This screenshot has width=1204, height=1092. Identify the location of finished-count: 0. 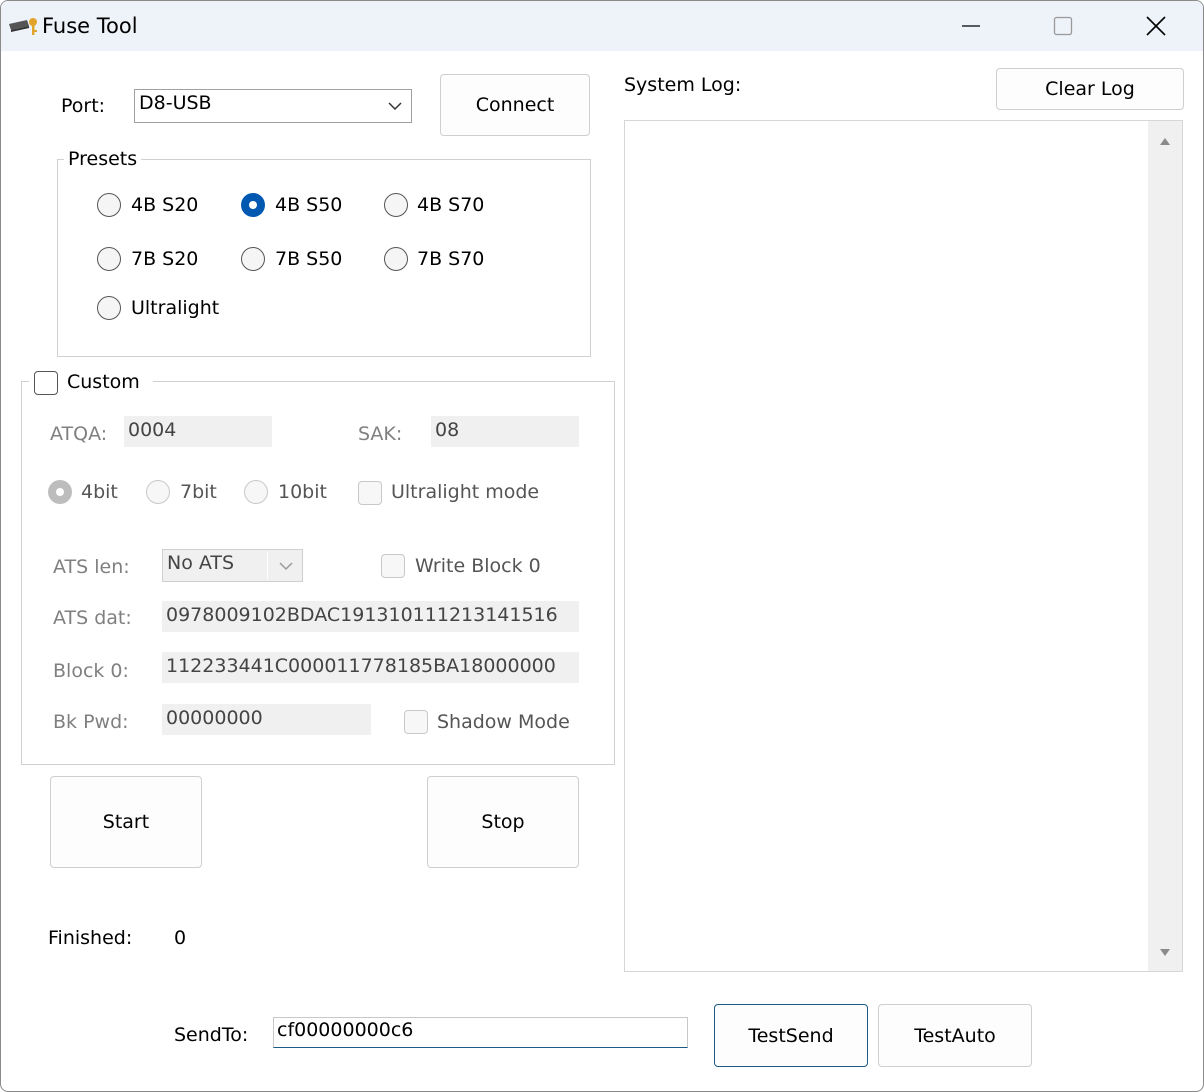
(180, 938).